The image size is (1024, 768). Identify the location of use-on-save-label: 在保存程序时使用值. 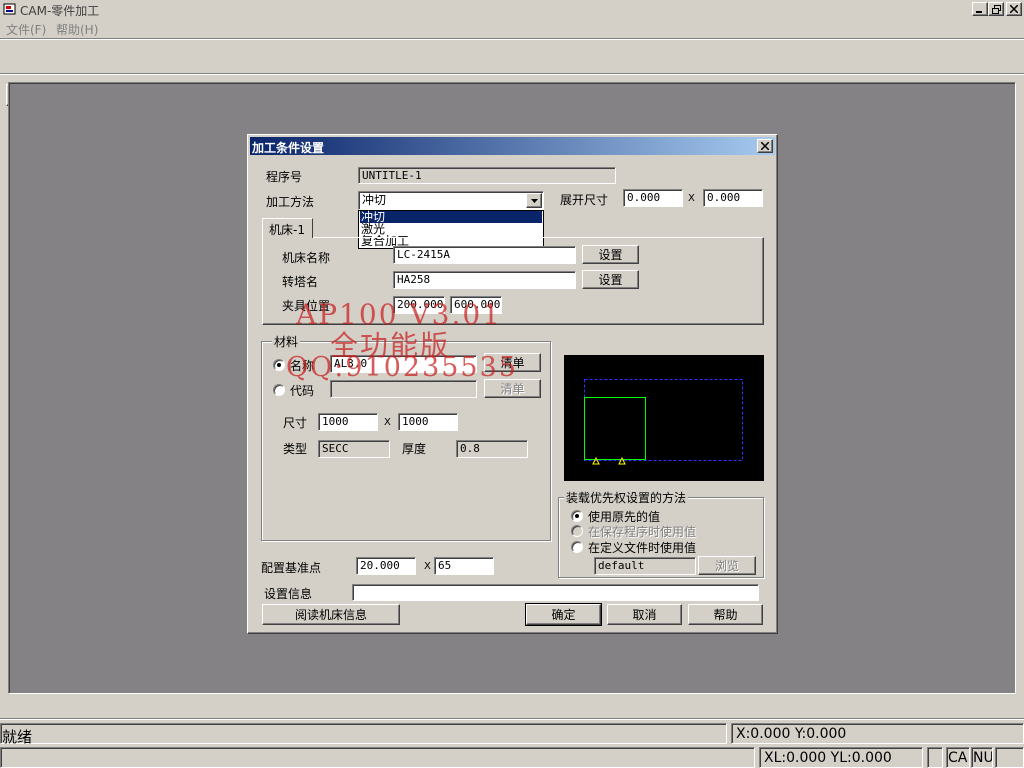
(642, 532).